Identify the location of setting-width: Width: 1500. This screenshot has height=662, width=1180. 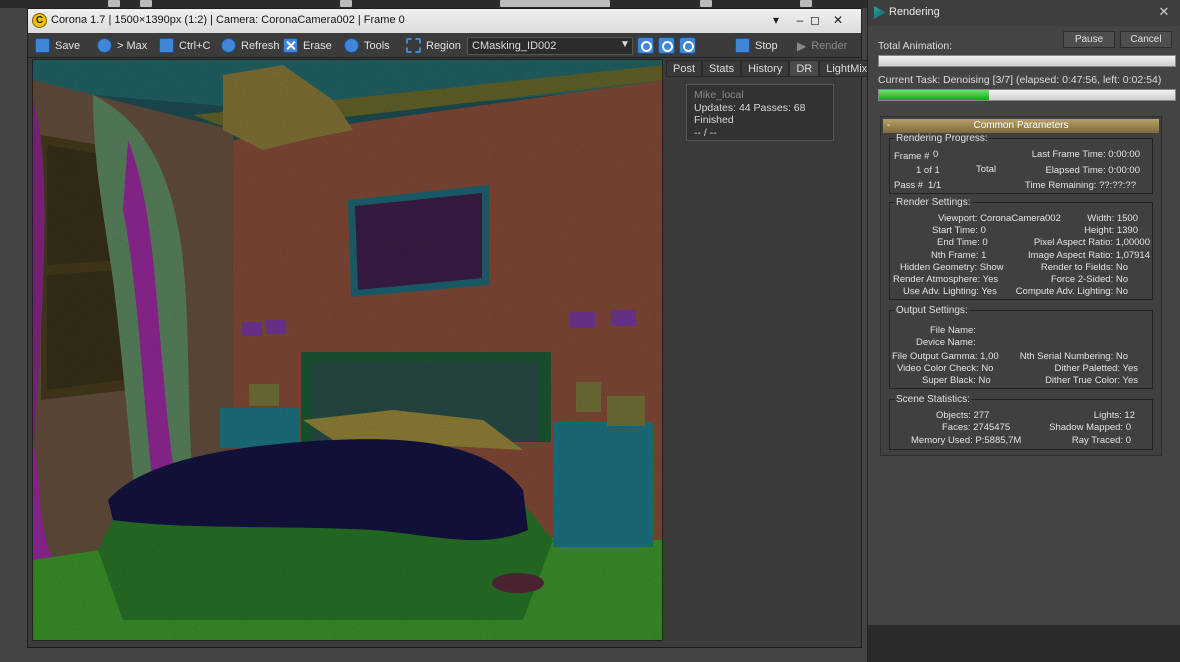
(1112, 218).